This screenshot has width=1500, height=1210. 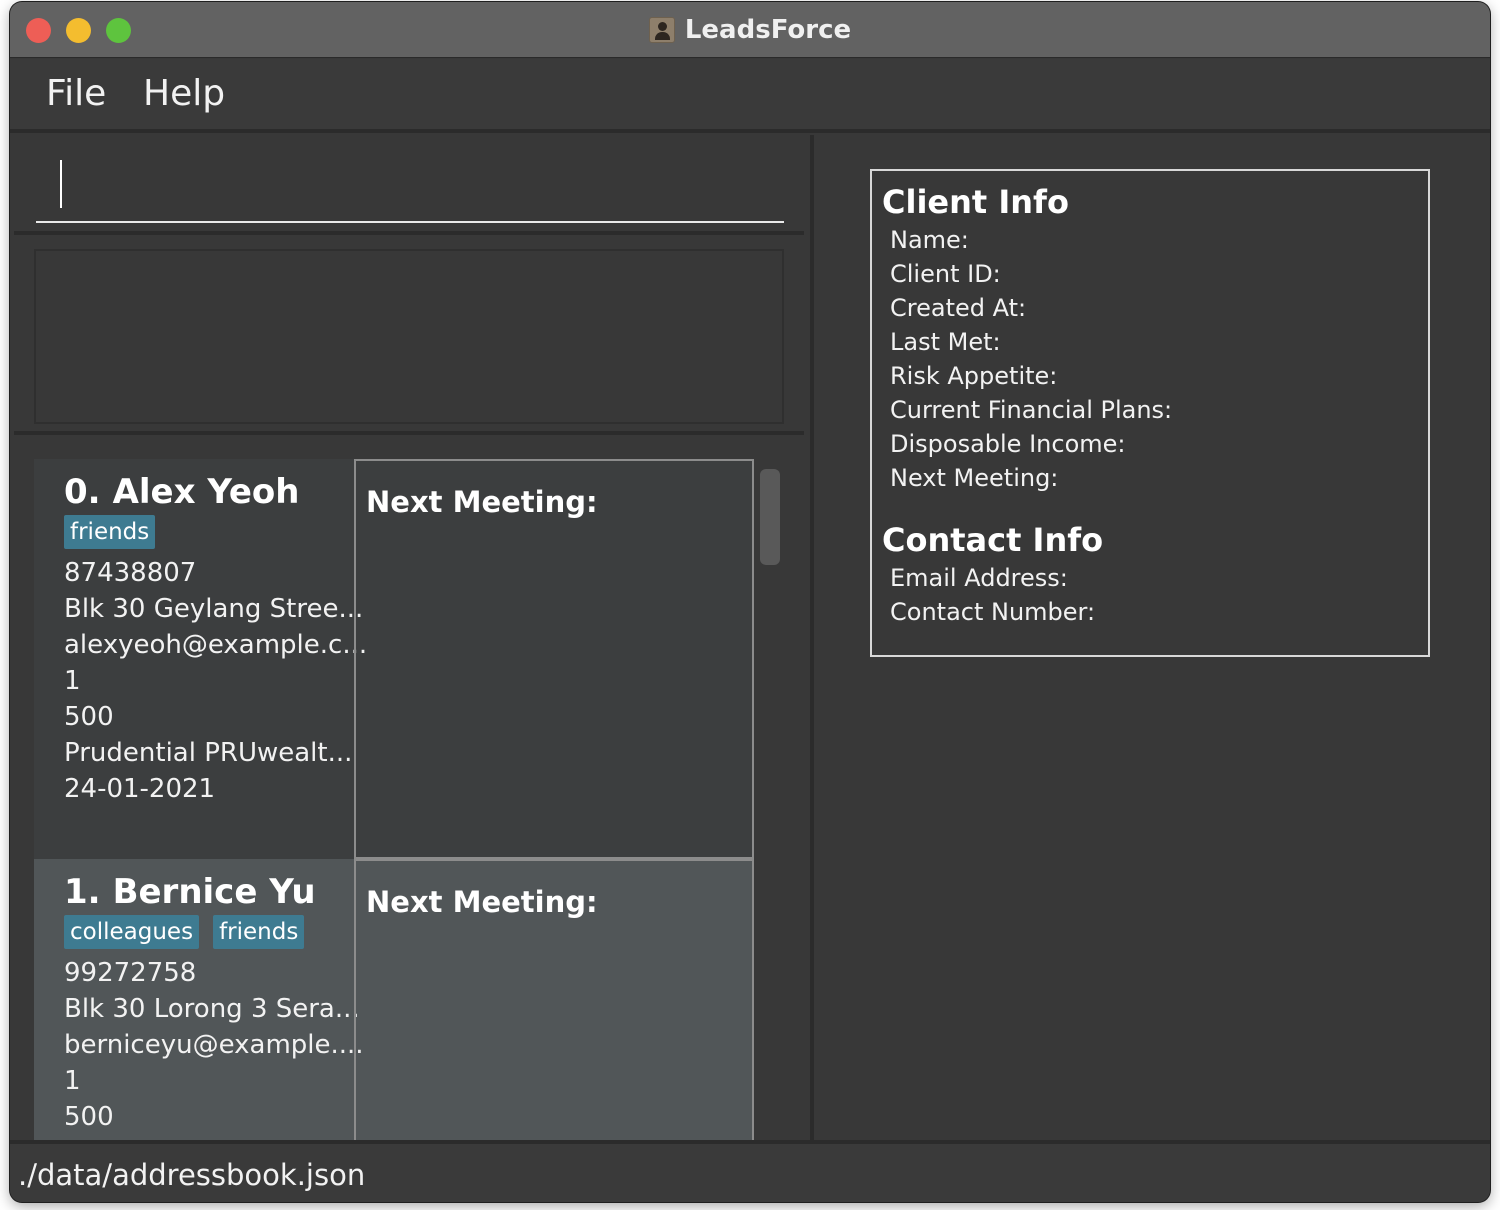 What do you see at coordinates (958, 308) in the screenshot?
I see `created-at-label: Created At:` at bounding box center [958, 308].